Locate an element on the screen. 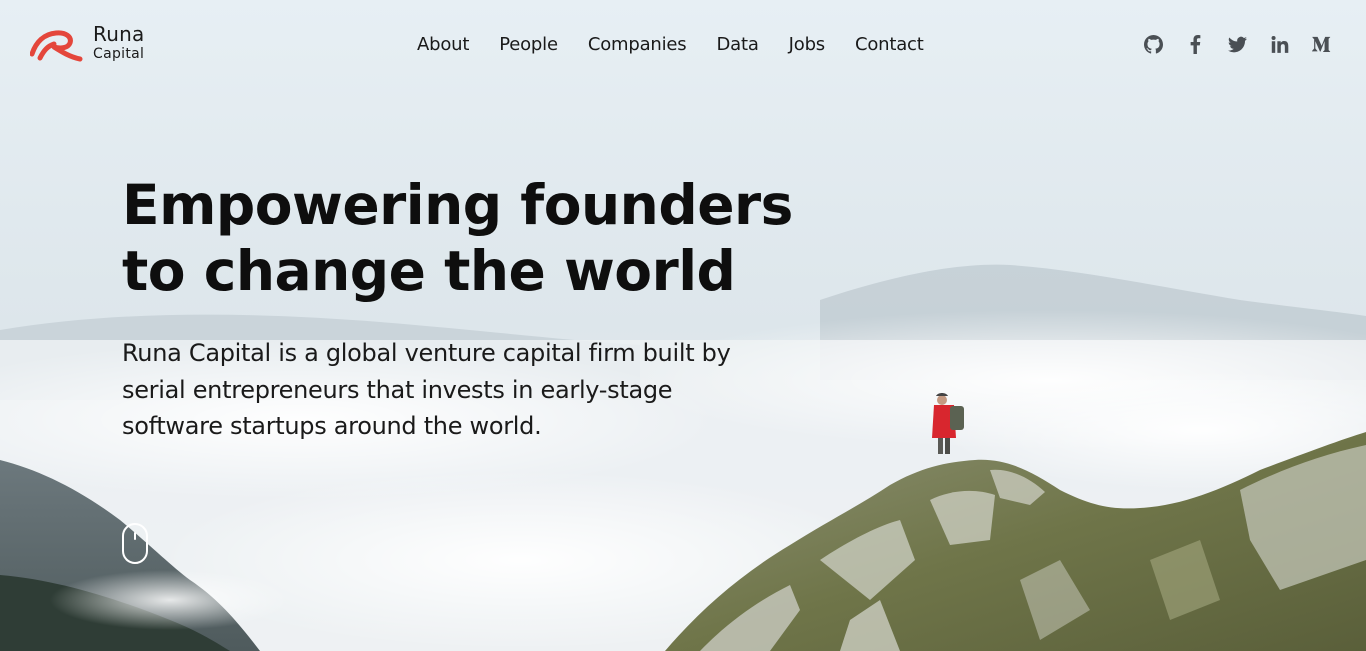 The width and height of the screenshot is (1366, 651). runa-capital-logo: Runa Capital is located at coordinates (95, 44).